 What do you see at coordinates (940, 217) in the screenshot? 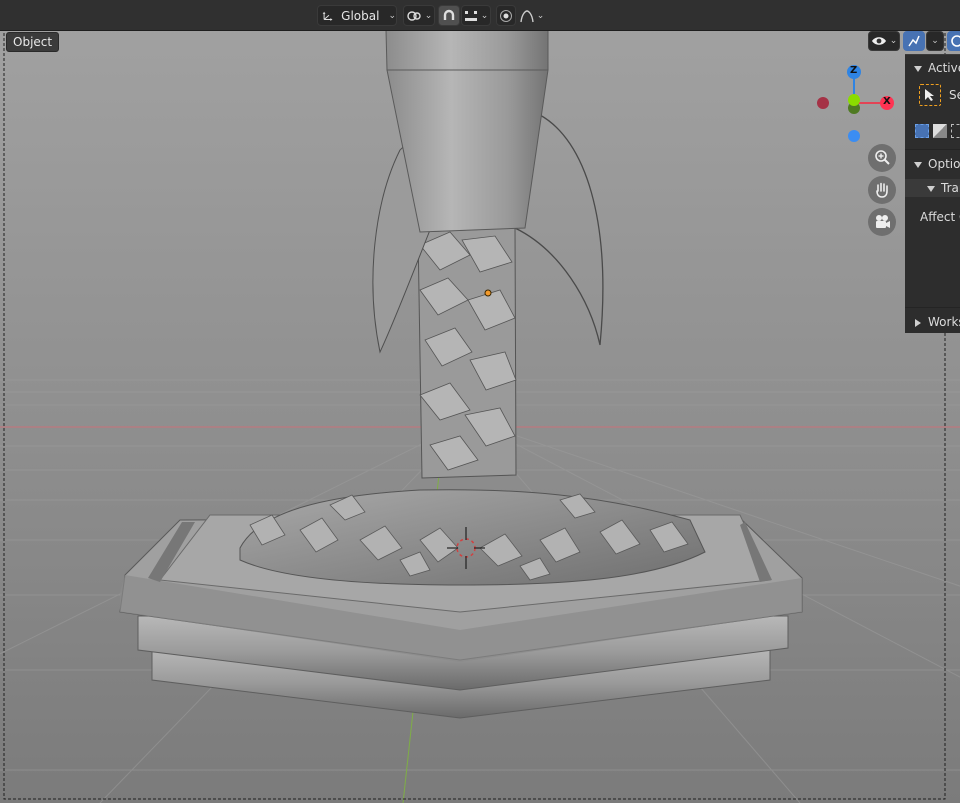
I see `affect-only-label: Affect O` at bounding box center [940, 217].